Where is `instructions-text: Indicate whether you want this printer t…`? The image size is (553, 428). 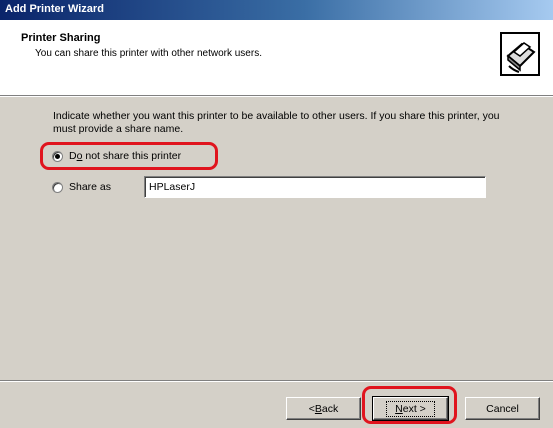
instructions-text: Indicate whether you want this printer t… is located at coordinates (276, 122).